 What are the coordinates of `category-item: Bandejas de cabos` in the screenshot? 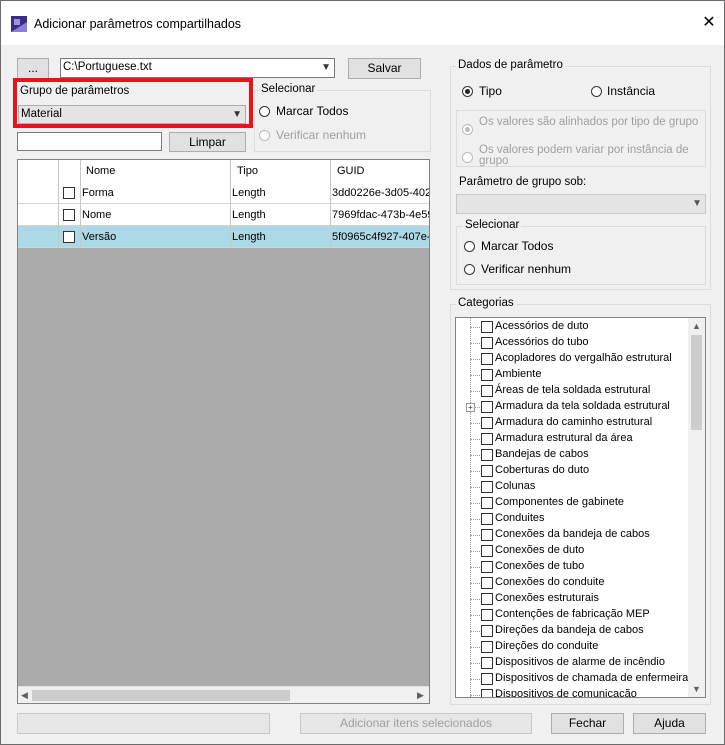 It's located at (572, 455).